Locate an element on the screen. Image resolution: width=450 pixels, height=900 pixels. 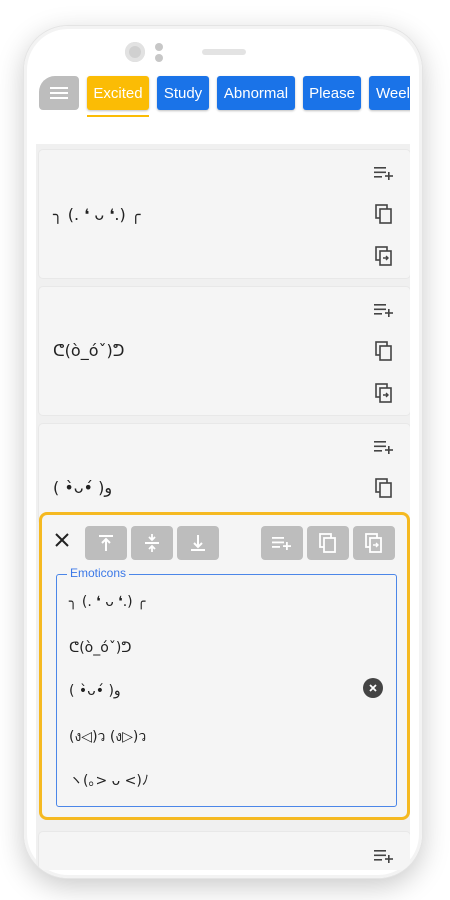
close-button is located at coordinates (62, 541).